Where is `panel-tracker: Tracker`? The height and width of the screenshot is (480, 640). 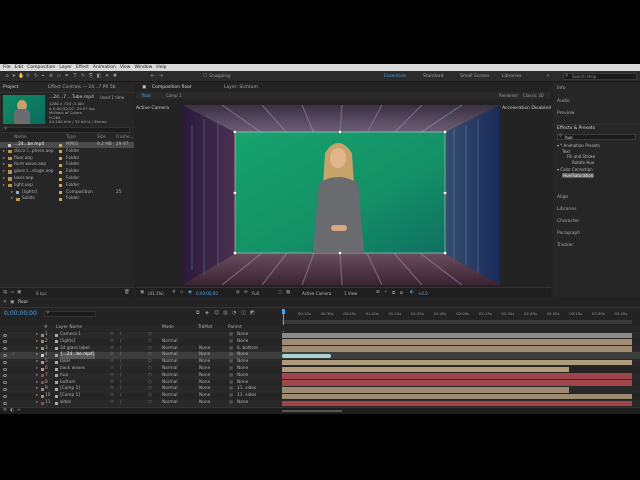
panel-tracker: Tracker is located at coordinates (565, 245).